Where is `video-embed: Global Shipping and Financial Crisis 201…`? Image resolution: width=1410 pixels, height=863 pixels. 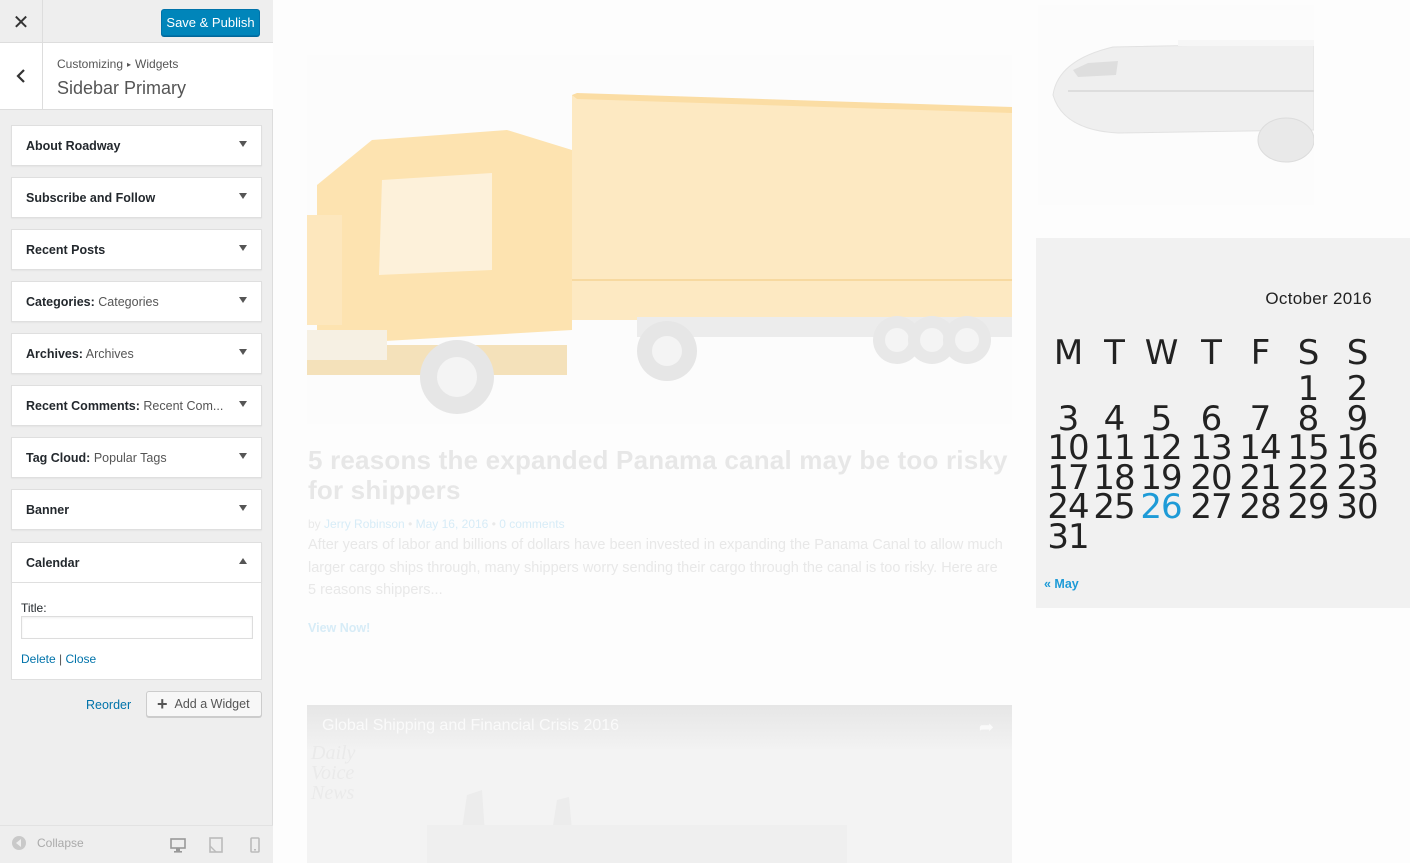 video-embed: Global Shipping and Financial Crisis 201… is located at coordinates (659, 784).